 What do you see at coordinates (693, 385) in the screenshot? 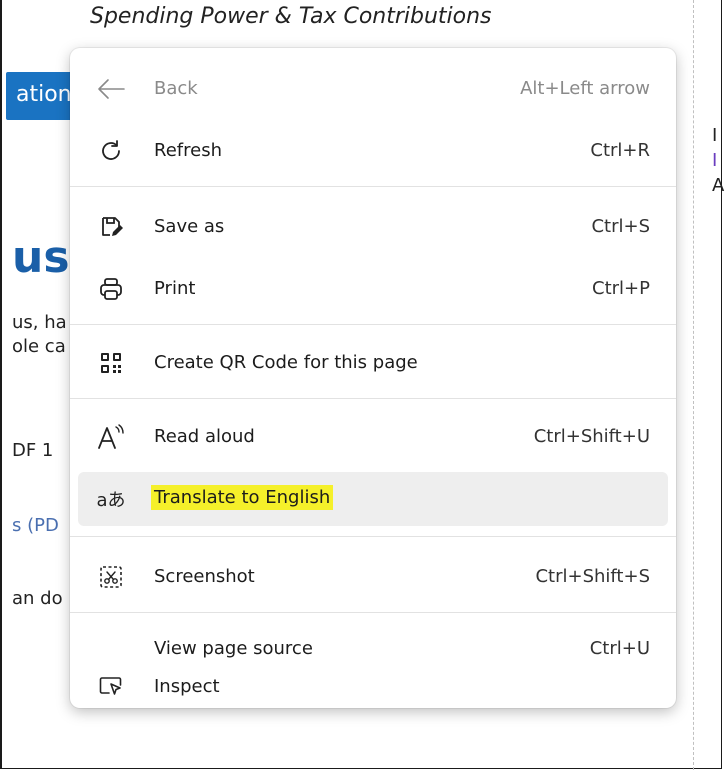
I see `page-edge-divider` at bounding box center [693, 385].